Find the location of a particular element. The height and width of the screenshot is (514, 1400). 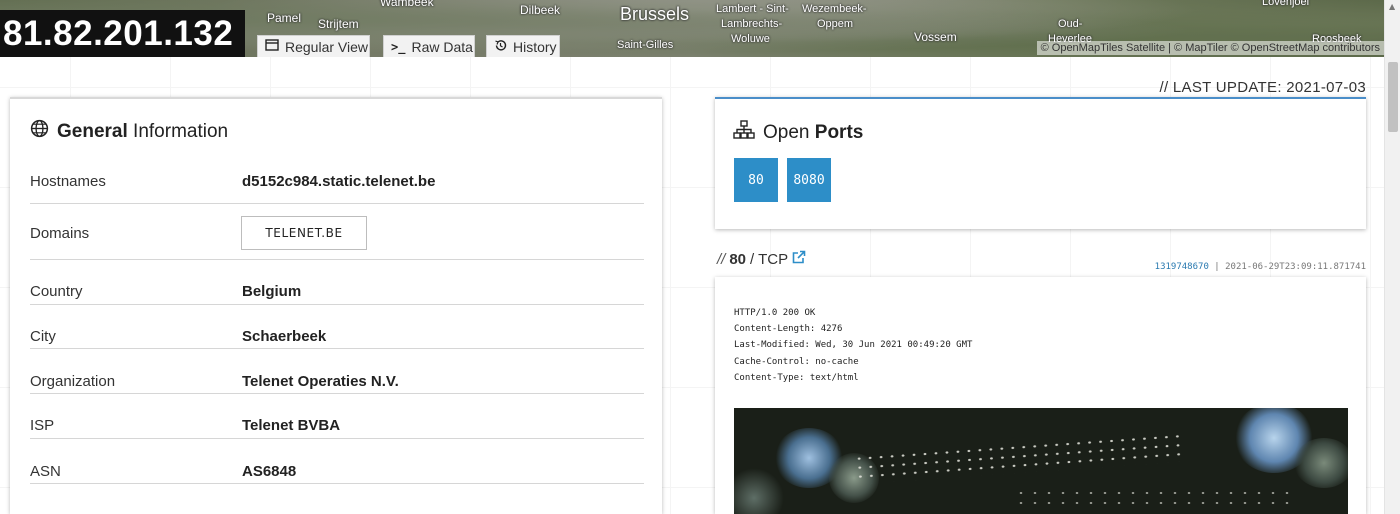

service-port: 80 is located at coordinates (738, 259).